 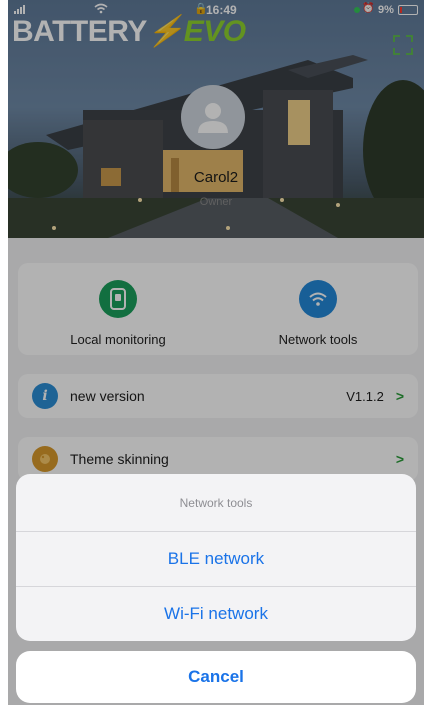 I want to click on action-sheet-title: Network tools, so click(x=216, y=503).